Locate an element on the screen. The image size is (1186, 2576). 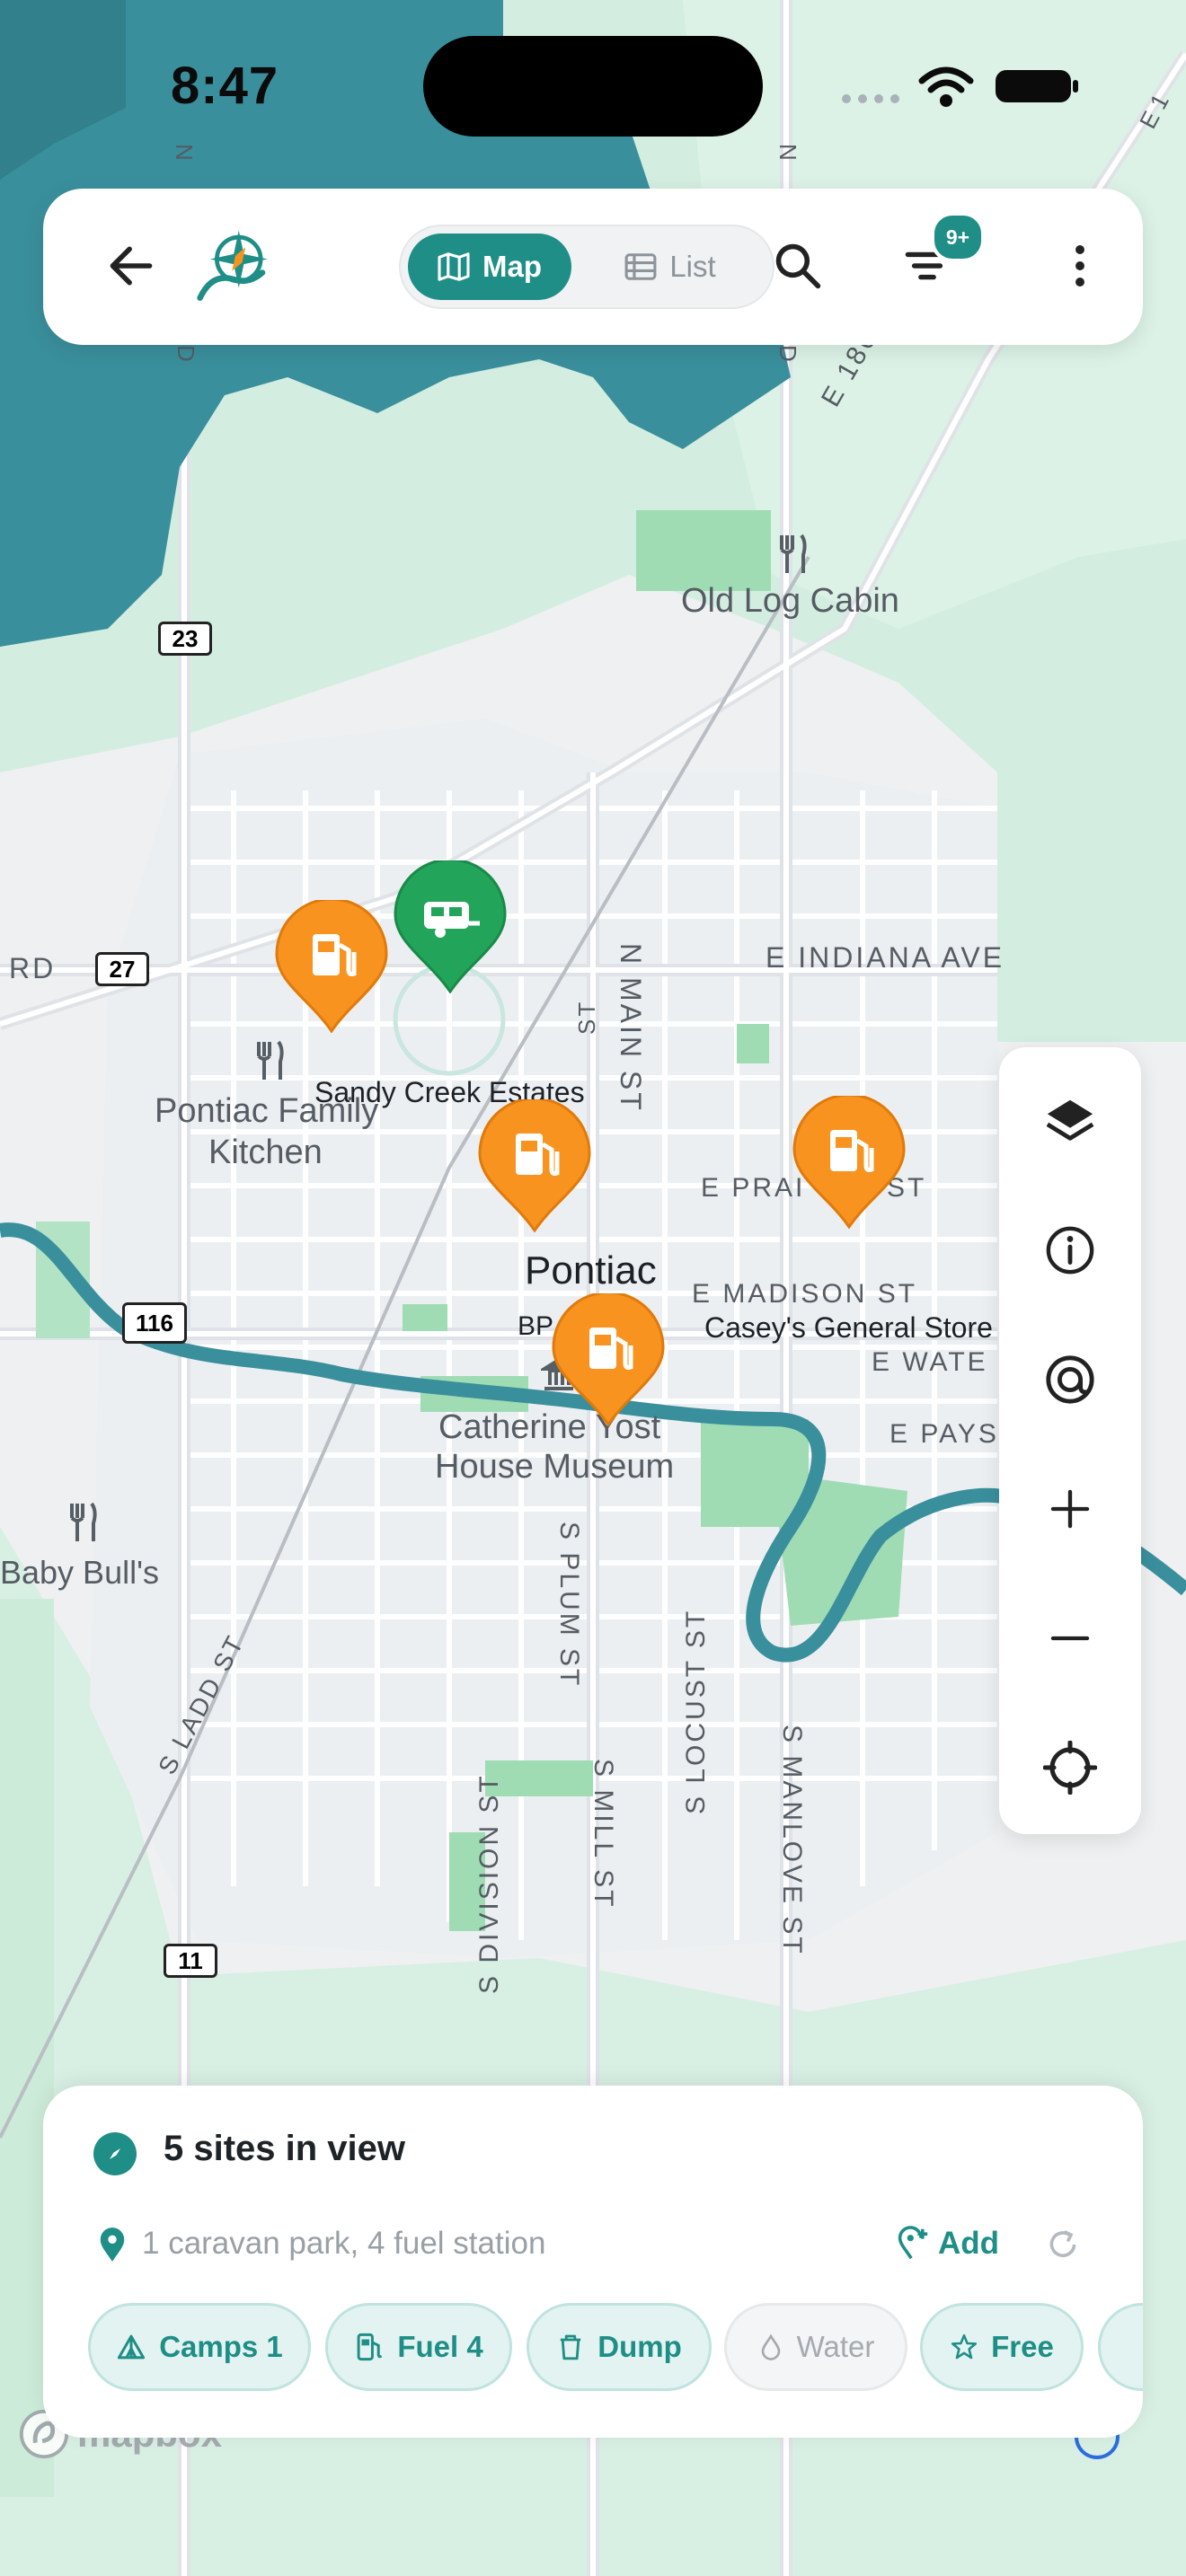
poi-label: Casey's General Store is located at coordinates (848, 1328).